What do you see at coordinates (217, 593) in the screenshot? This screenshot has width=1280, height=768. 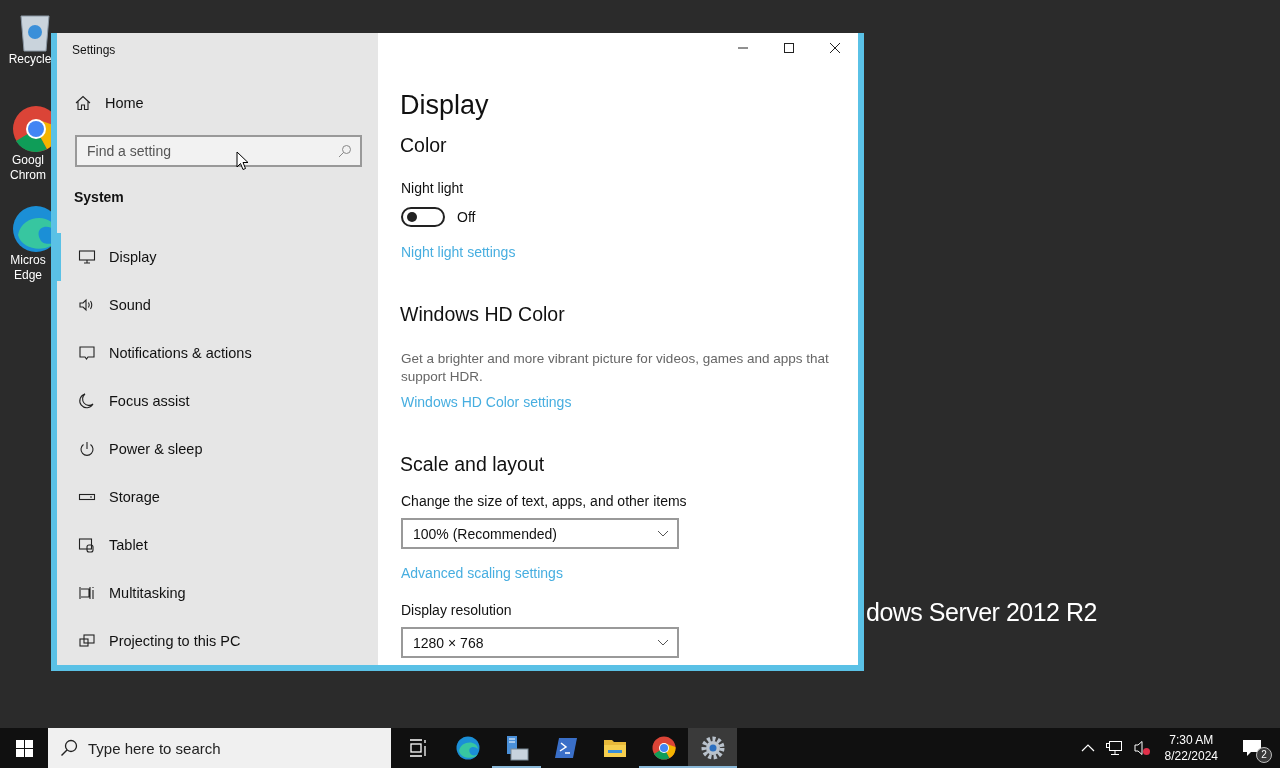 I see `sidebar-item: Multitasking` at bounding box center [217, 593].